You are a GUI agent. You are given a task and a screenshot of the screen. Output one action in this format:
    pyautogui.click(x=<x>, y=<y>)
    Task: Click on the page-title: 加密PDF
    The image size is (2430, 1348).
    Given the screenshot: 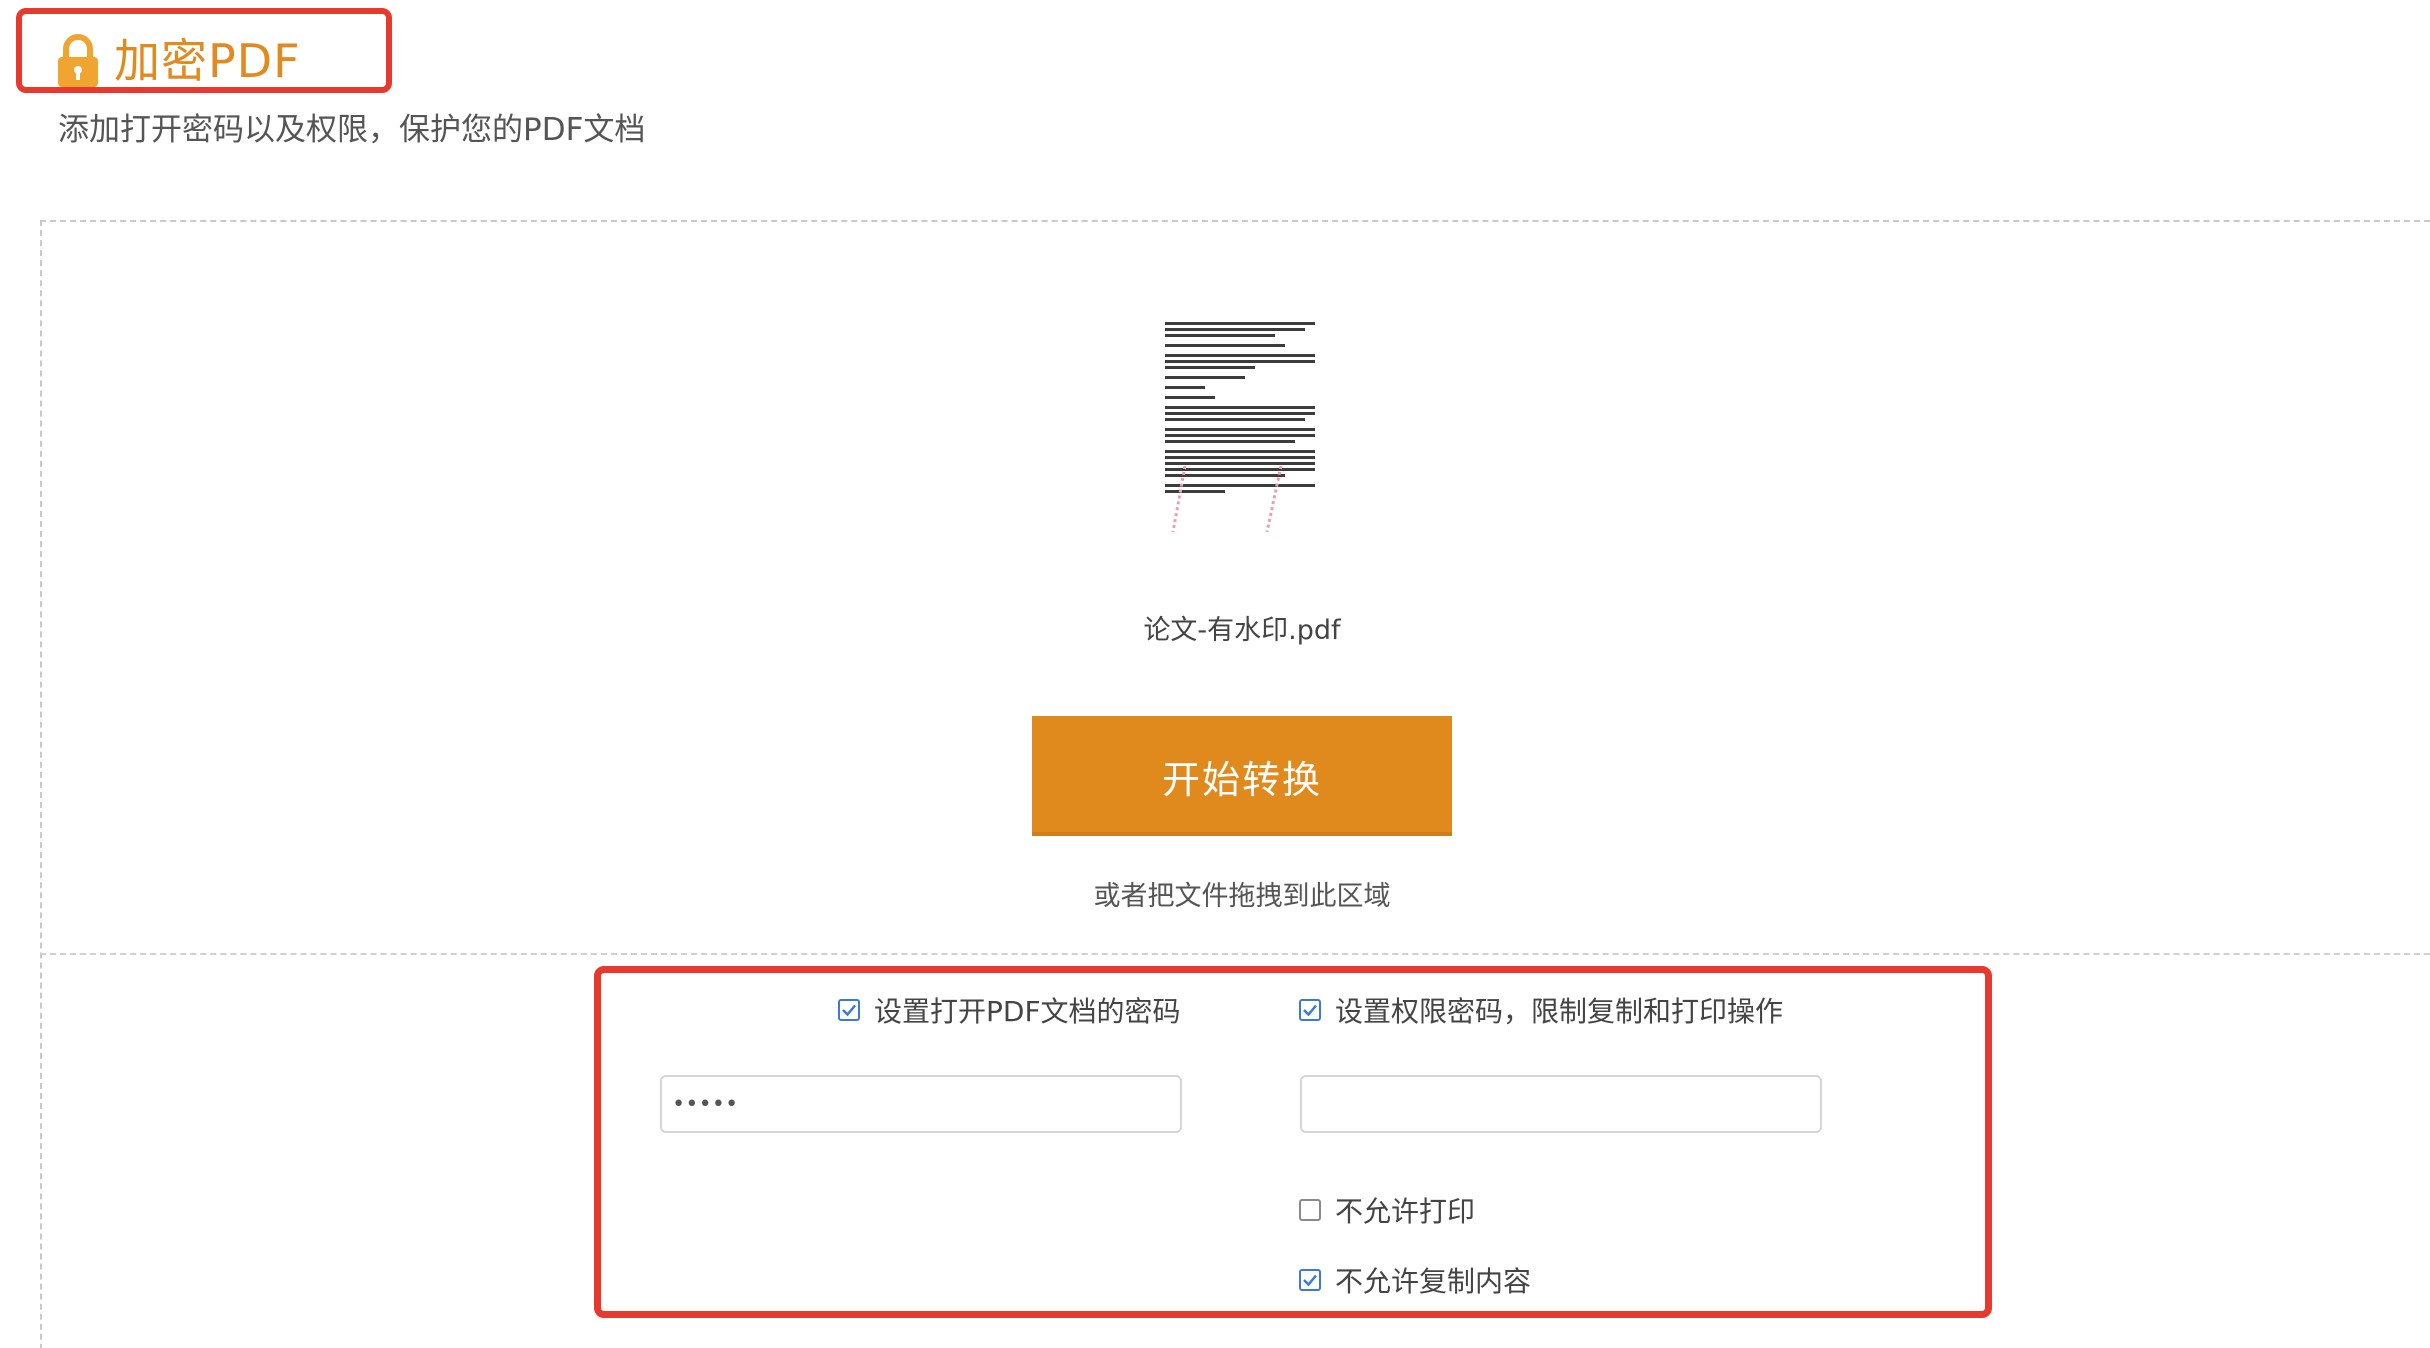 What is the action you would take?
    pyautogui.click(x=207, y=61)
    